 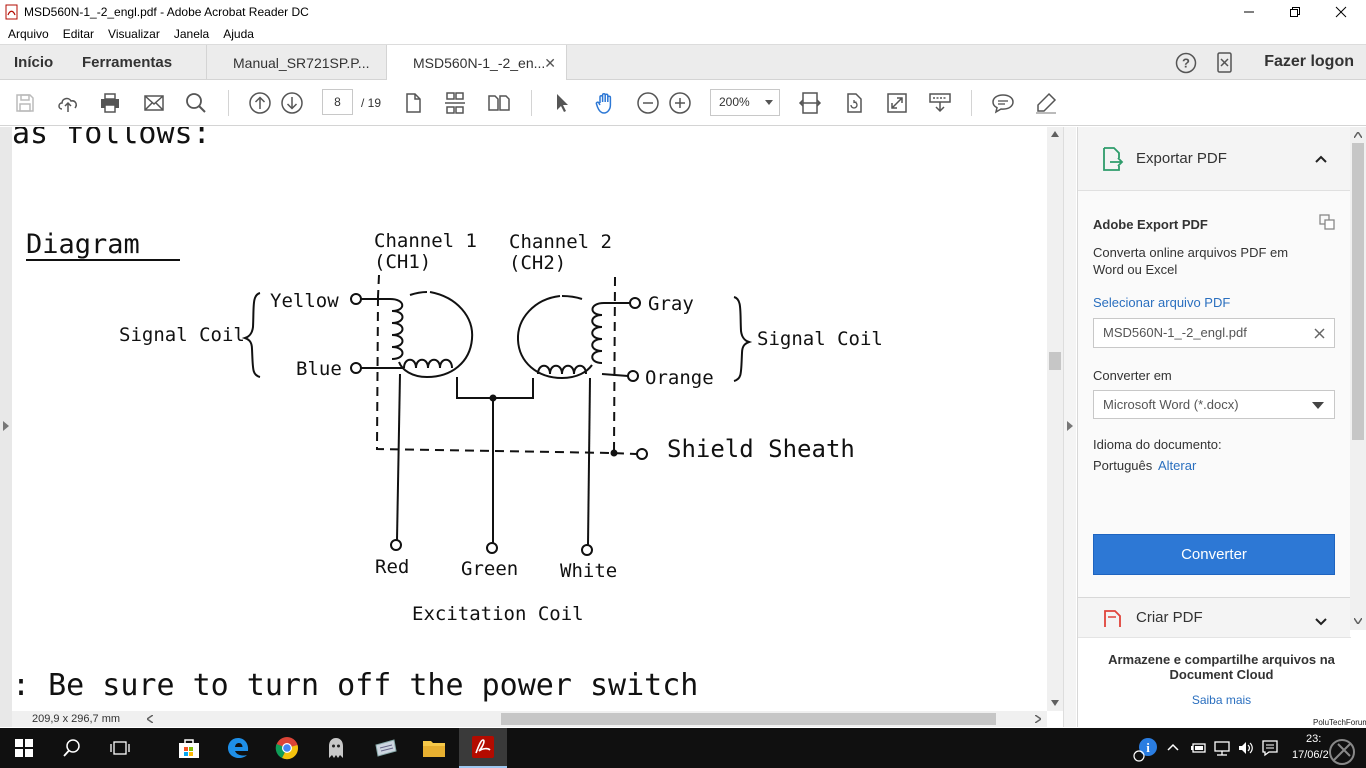 I want to click on menu-janela: Janela, so click(x=191, y=34).